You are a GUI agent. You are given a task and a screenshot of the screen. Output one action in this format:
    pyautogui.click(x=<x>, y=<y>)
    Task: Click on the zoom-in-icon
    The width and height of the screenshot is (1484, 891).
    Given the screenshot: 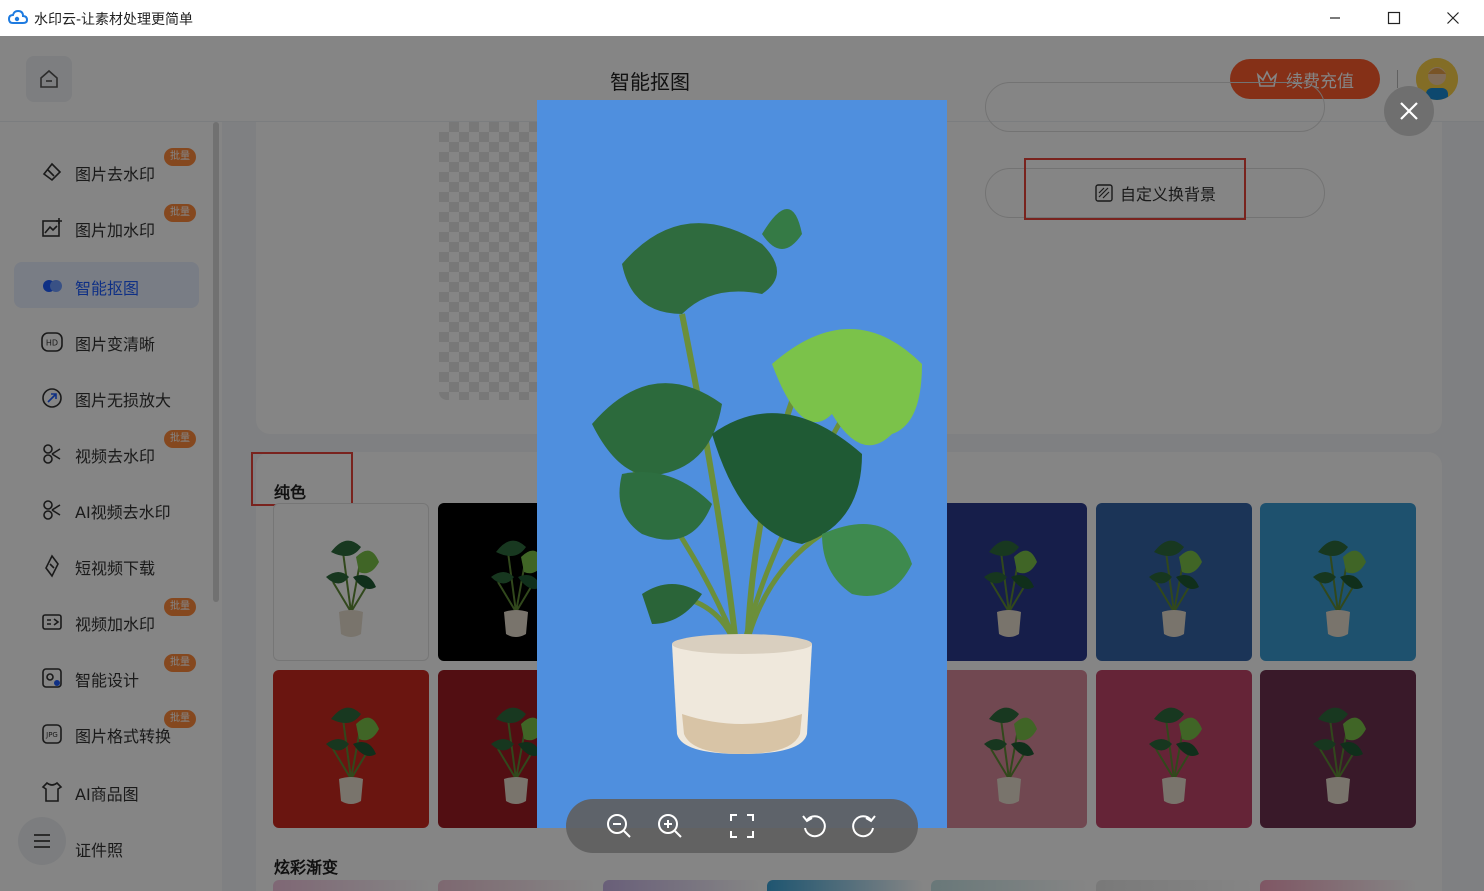 What is the action you would take?
    pyautogui.click(x=670, y=826)
    